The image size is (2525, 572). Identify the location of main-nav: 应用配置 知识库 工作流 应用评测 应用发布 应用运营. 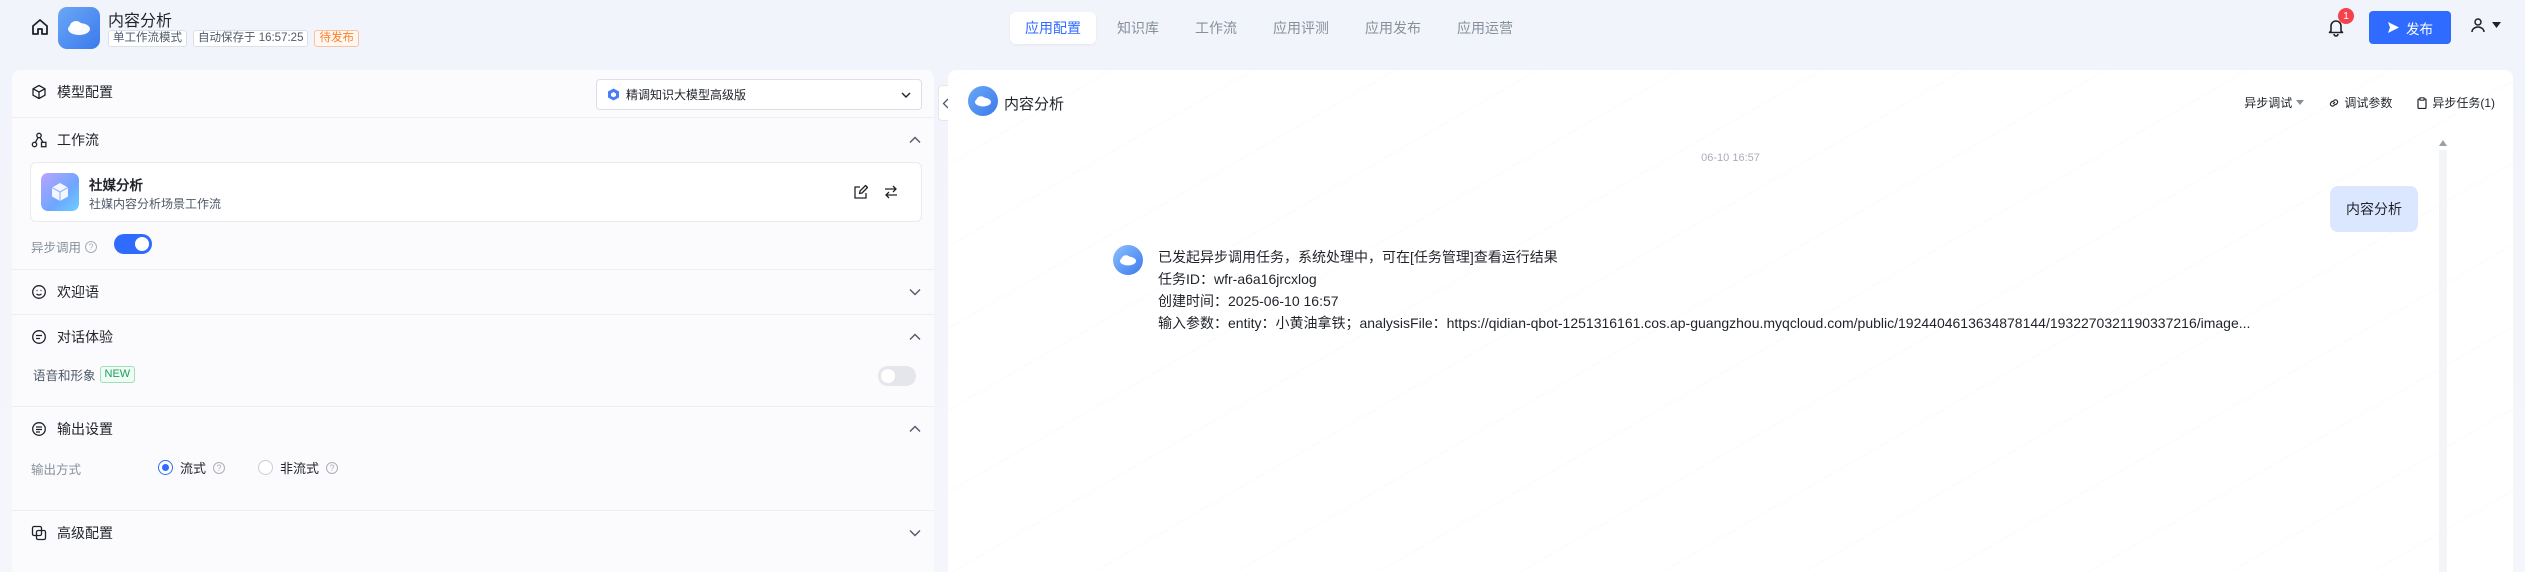
(1269, 28).